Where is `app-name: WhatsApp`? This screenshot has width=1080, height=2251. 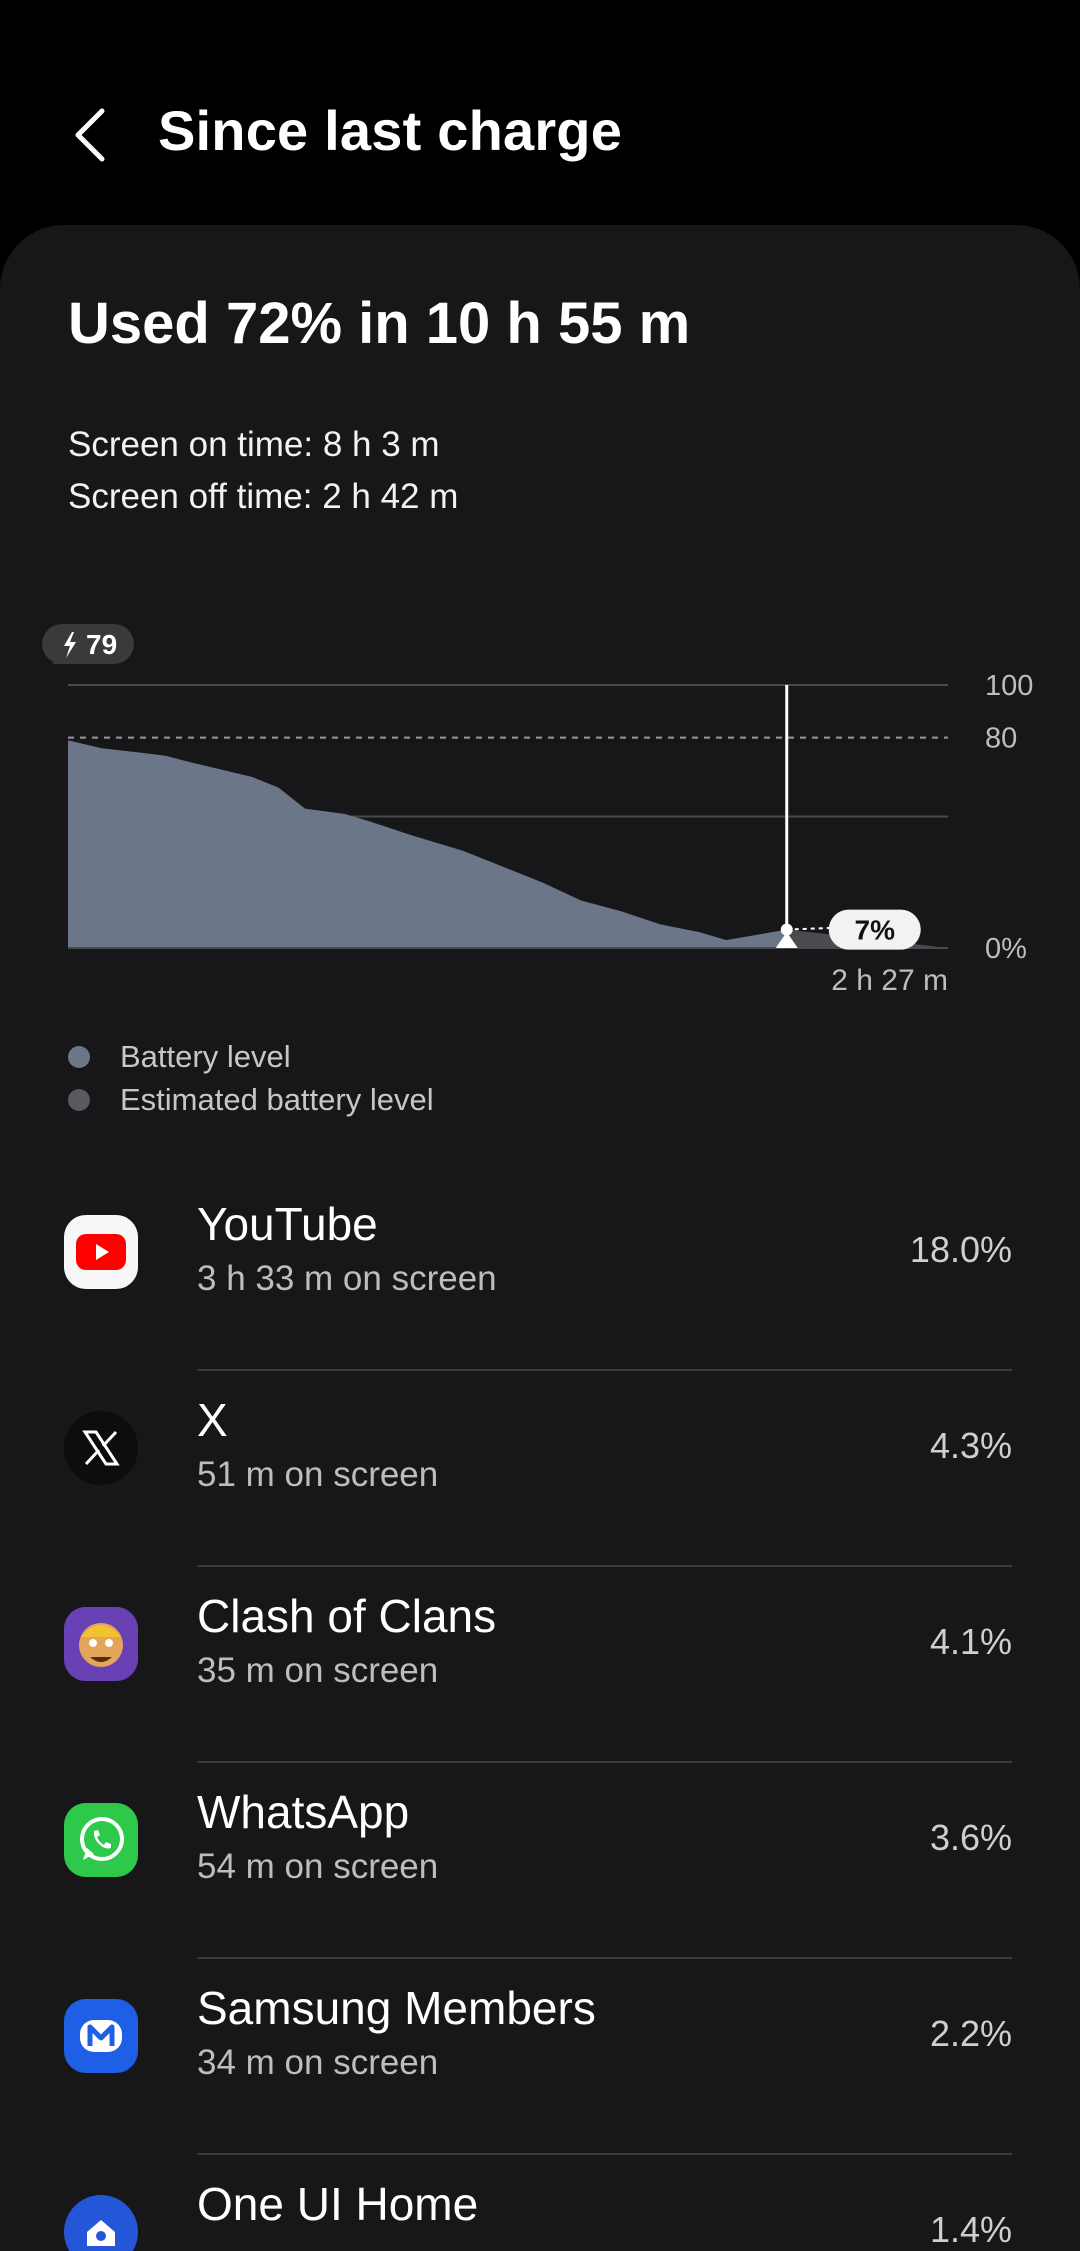 app-name: WhatsApp is located at coordinates (303, 1812).